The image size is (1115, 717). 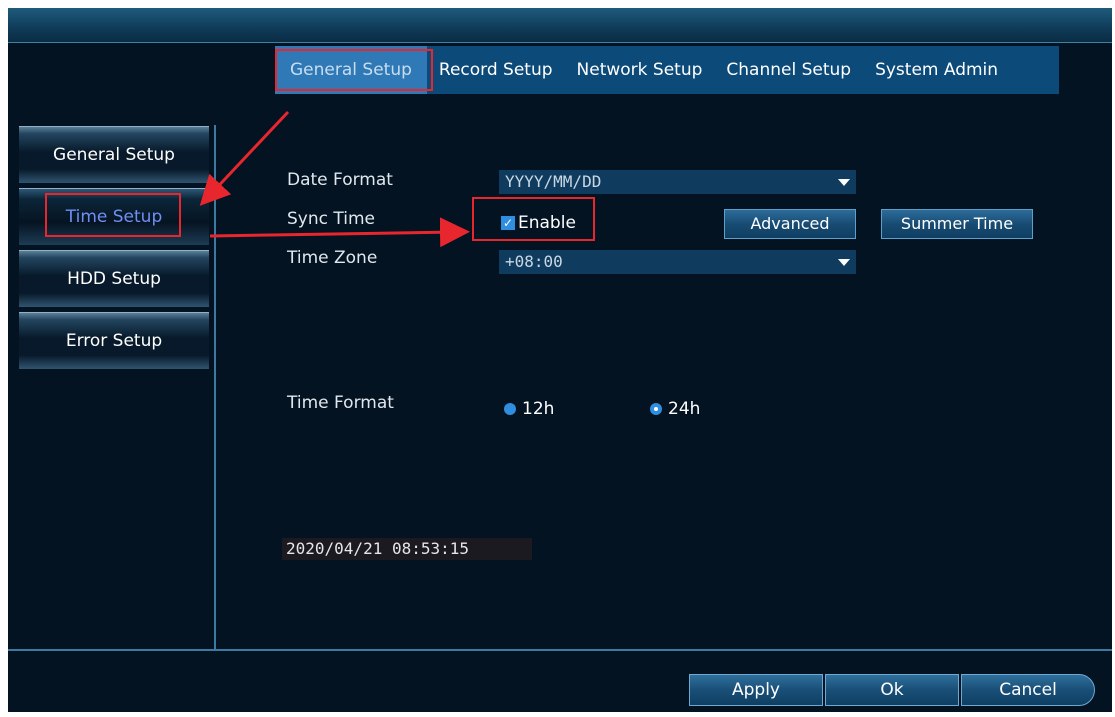 What do you see at coordinates (339, 232) in the screenshot?
I see `arrow-sidebar-to-enable` at bounding box center [339, 232].